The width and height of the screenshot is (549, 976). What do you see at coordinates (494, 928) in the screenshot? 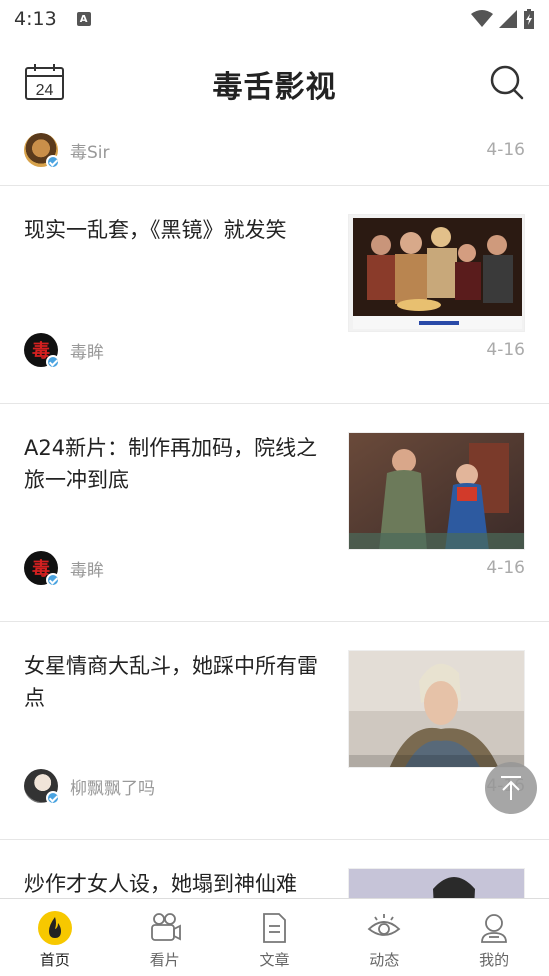
I see `profile-icon` at bounding box center [494, 928].